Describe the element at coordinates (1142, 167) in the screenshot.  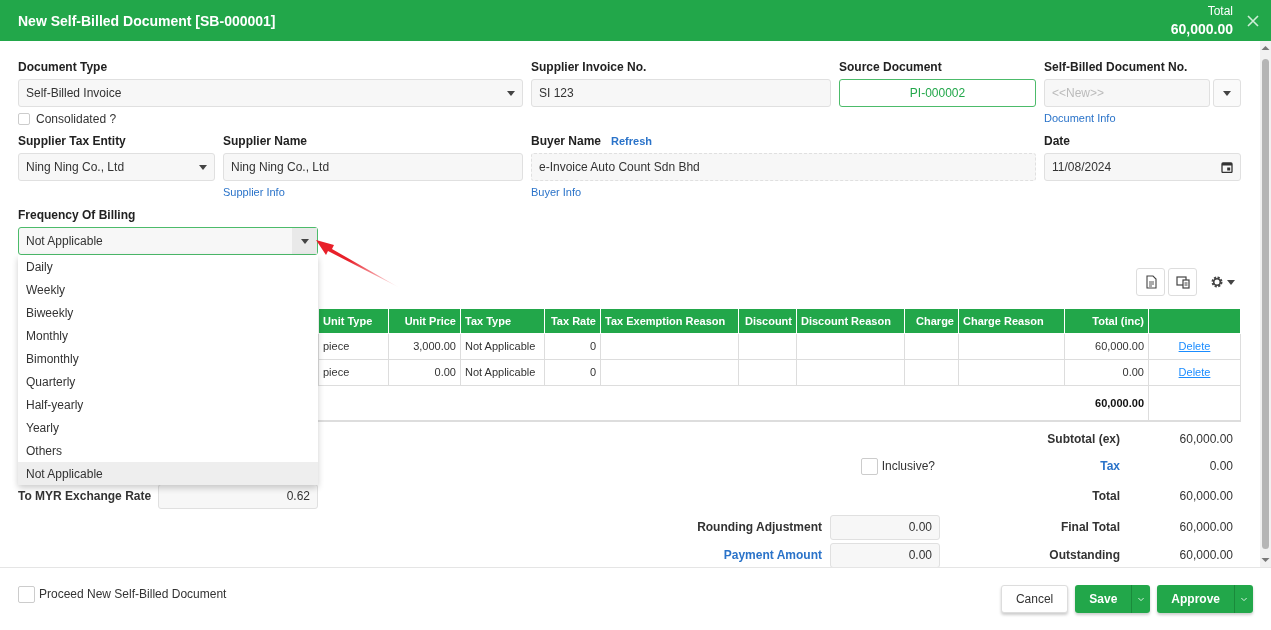
I see `date-field: 11/08/2024` at that location.